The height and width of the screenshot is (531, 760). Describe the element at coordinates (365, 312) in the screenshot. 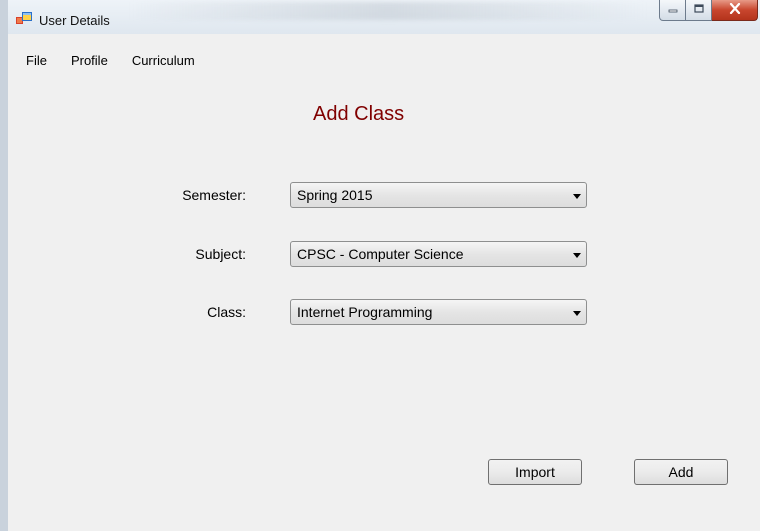

I see `class-value: Internet Programming` at that location.